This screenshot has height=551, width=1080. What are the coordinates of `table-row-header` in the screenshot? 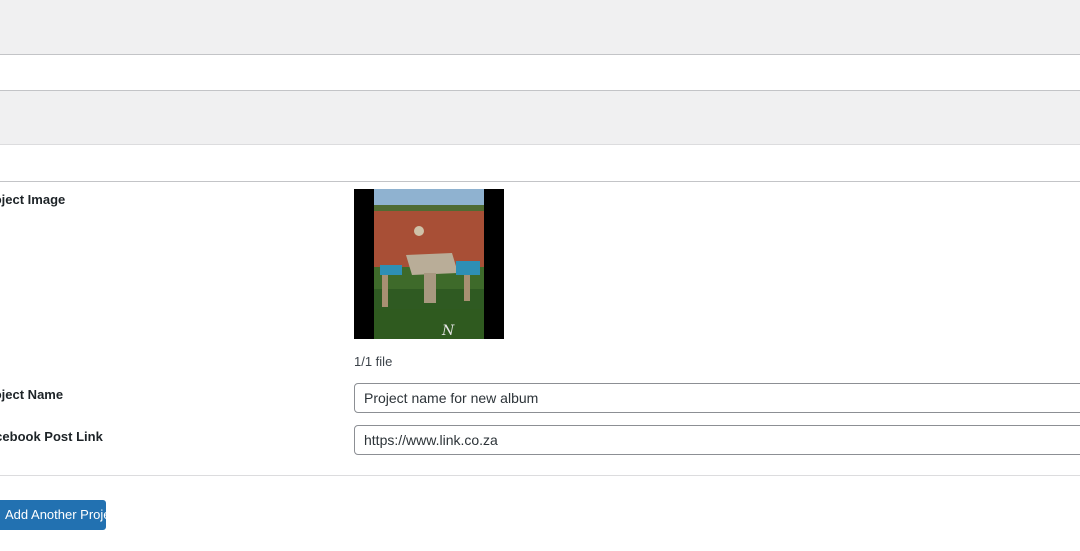 It's located at (540, 27).